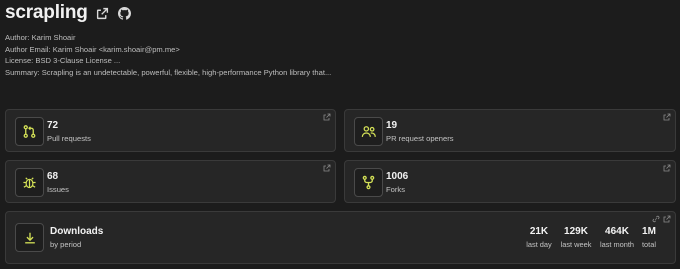 Image resolution: width=680 pixels, height=269 pixels. Describe the element at coordinates (69, 138) in the screenshot. I see `pull-requests-label: Pull requests` at that location.